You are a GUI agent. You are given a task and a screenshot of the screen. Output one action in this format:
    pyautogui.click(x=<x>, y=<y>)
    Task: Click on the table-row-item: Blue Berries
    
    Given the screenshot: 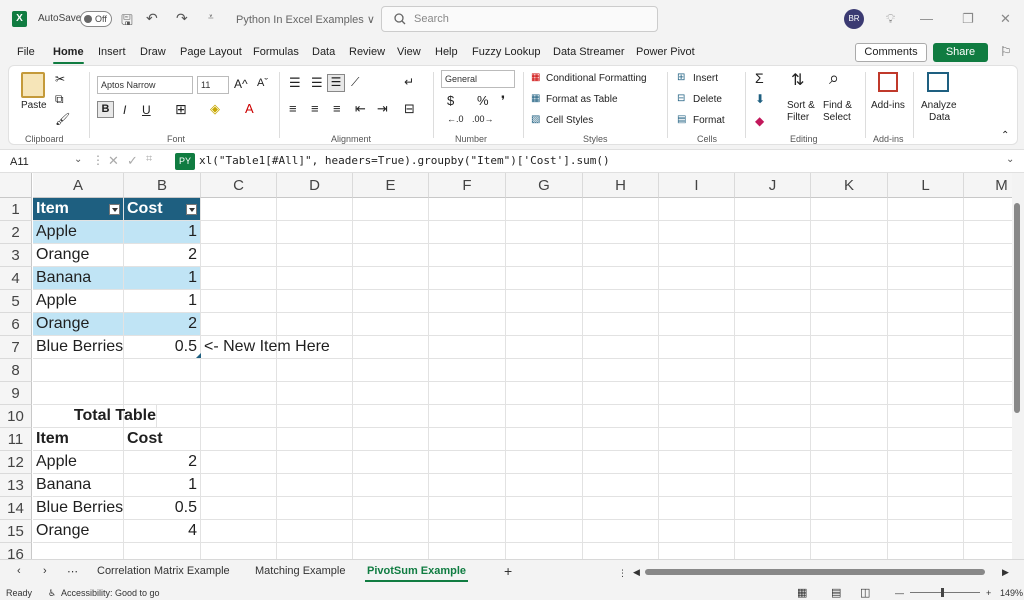 What is the action you would take?
    pyautogui.click(x=78, y=347)
    